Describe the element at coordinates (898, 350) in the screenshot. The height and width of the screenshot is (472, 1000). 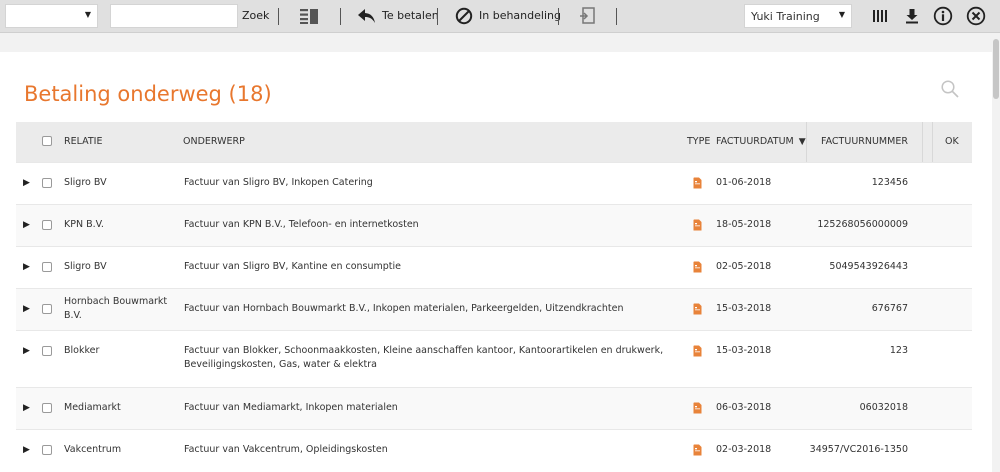
I see `cell-factuurnummer: 123` at that location.